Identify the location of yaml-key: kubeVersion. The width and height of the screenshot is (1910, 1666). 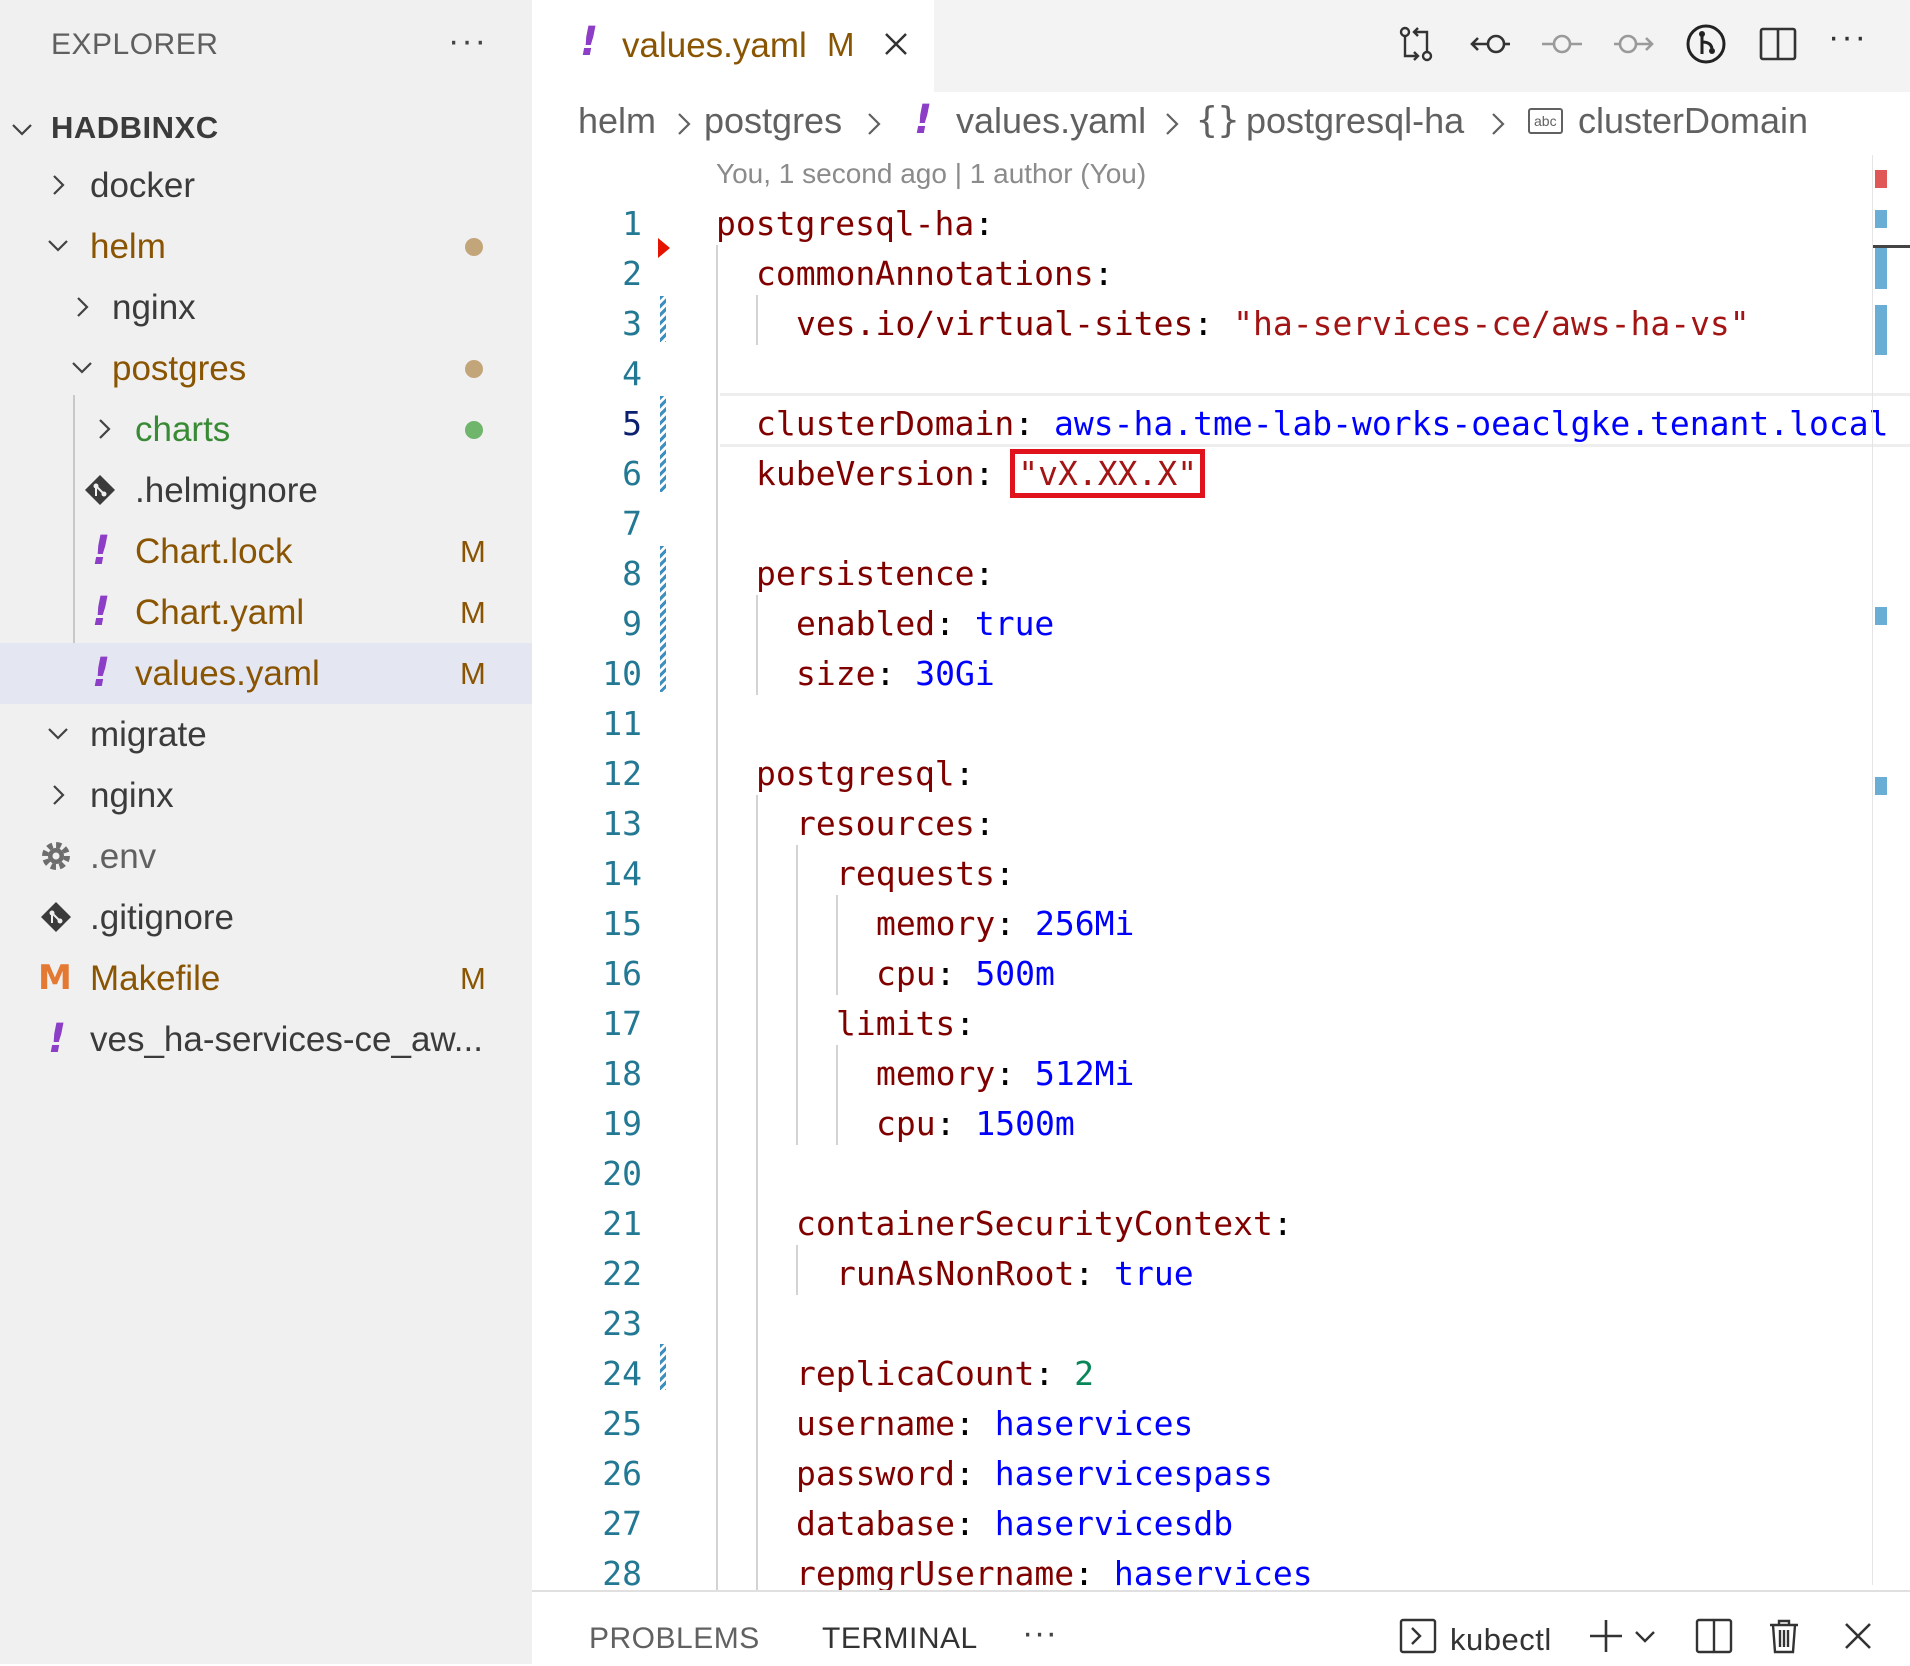
(865, 473).